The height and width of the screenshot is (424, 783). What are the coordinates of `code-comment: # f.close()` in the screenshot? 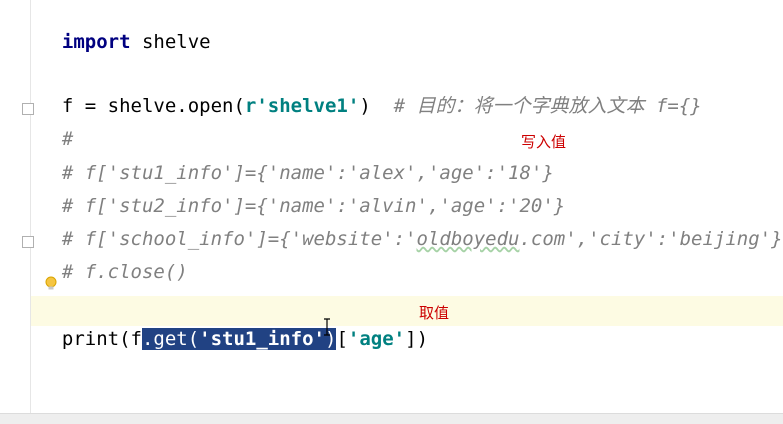 It's located at (124, 272).